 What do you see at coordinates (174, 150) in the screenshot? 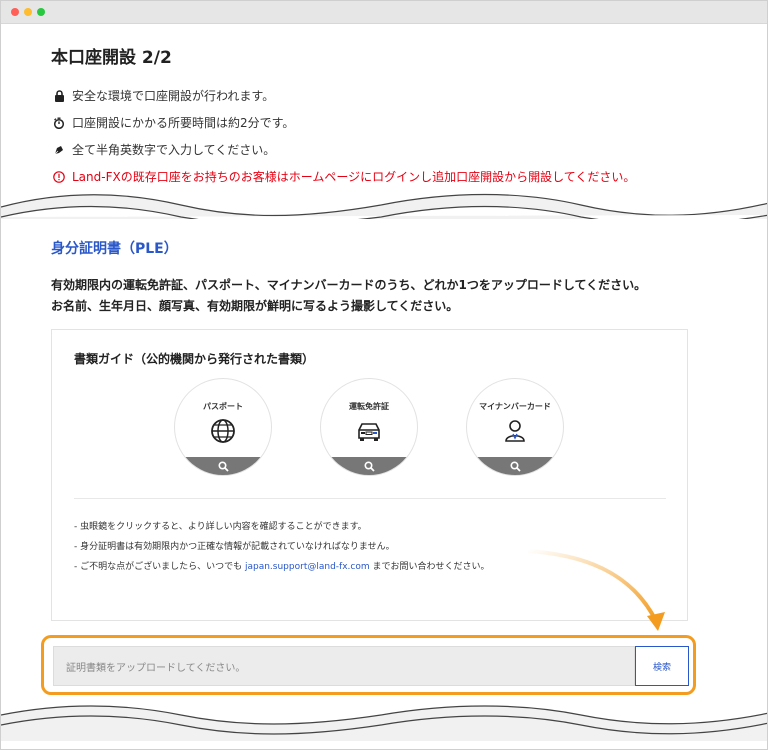
I see `info-input-text: 全て半角英数字で入力してください。` at bounding box center [174, 150].